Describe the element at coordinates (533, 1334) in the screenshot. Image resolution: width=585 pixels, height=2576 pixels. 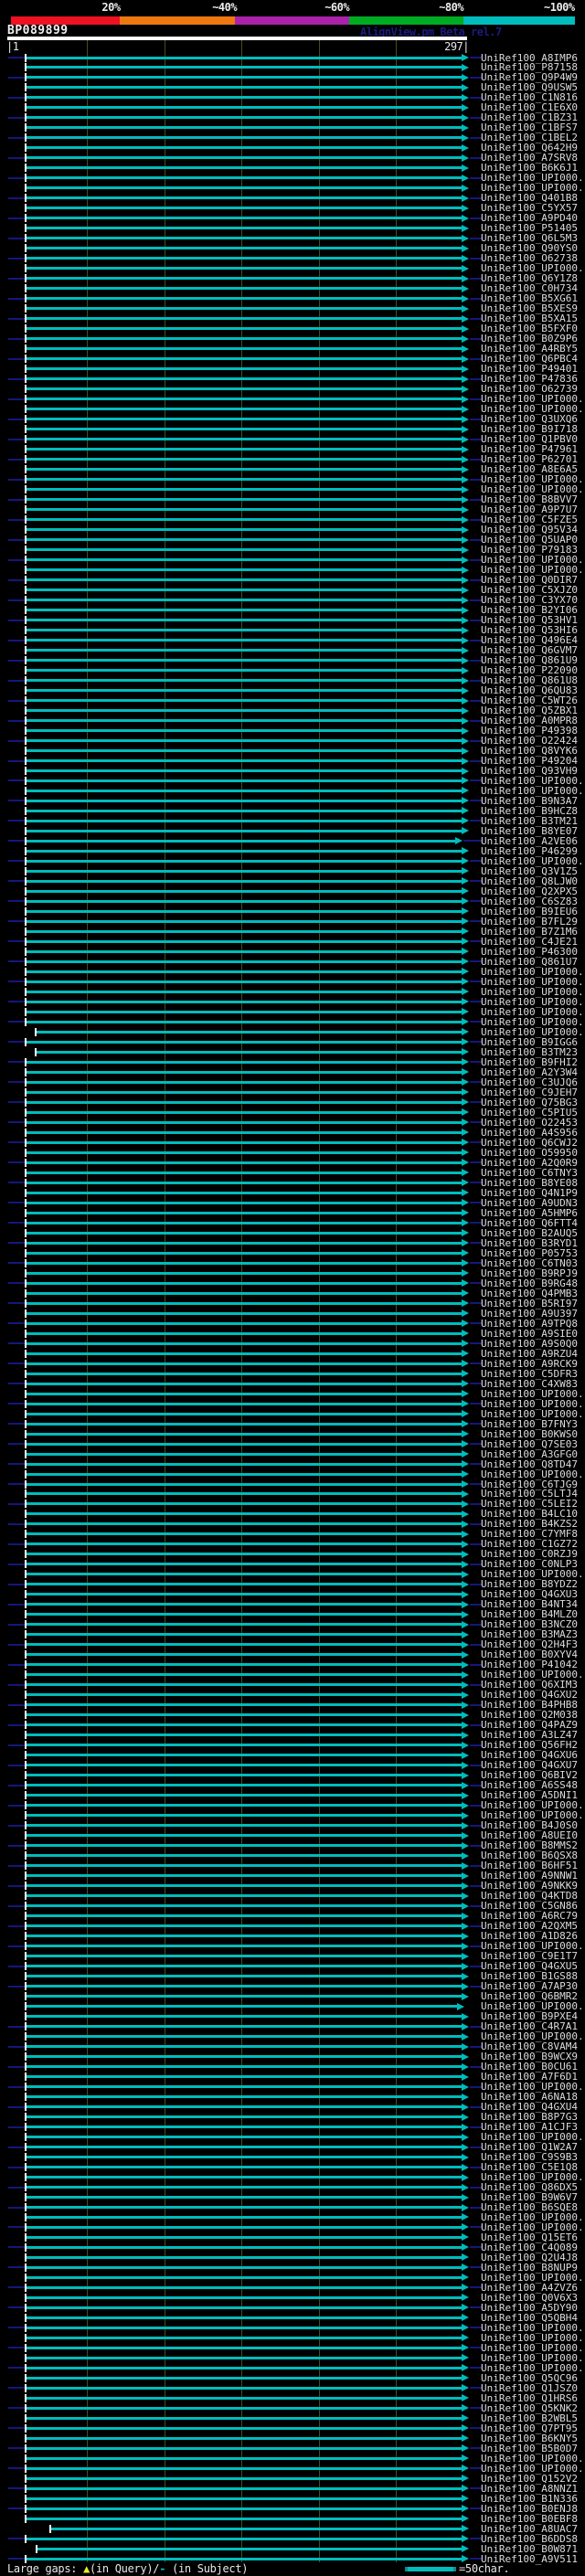
I see `subject-label: UniRef100_A9SIE0` at that location.